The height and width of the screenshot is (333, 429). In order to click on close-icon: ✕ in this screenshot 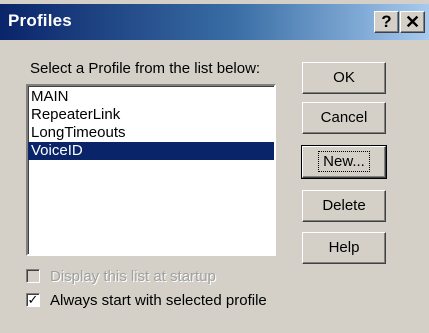, I will do `click(412, 22)`.